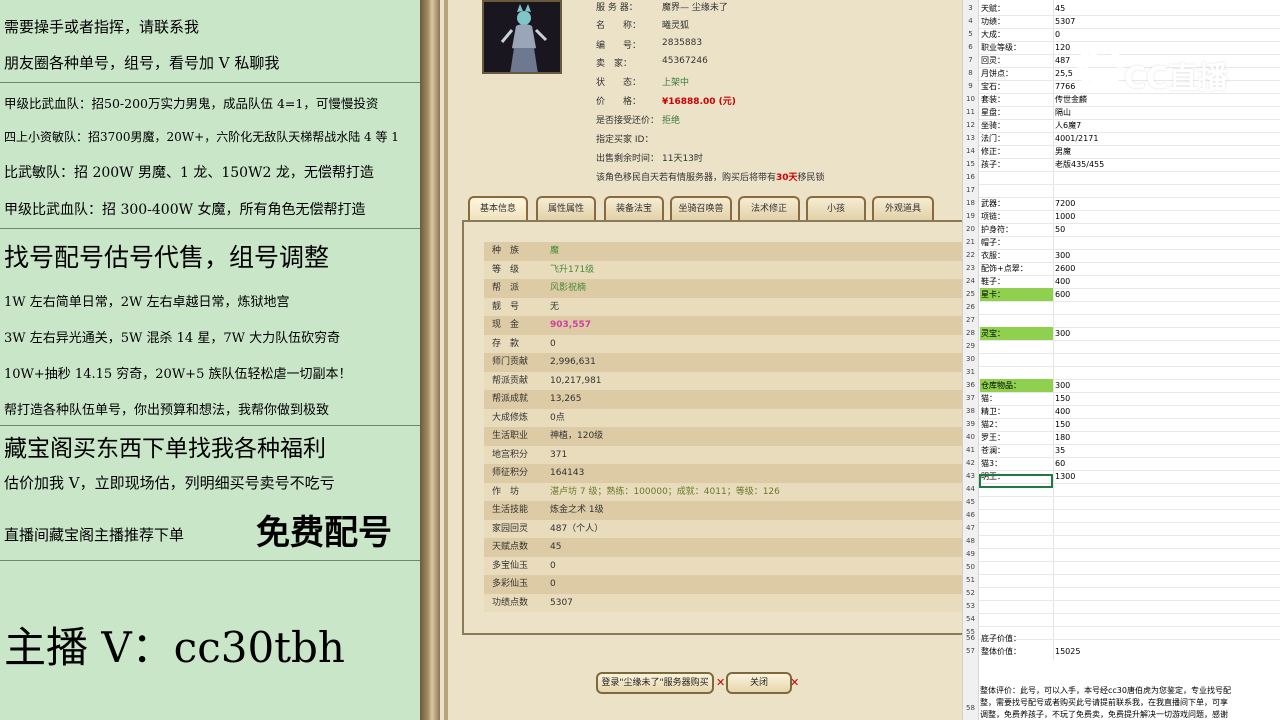 The width and height of the screenshot is (1280, 720). I want to click on cell-label: 坐骑：, so click(1016, 125).